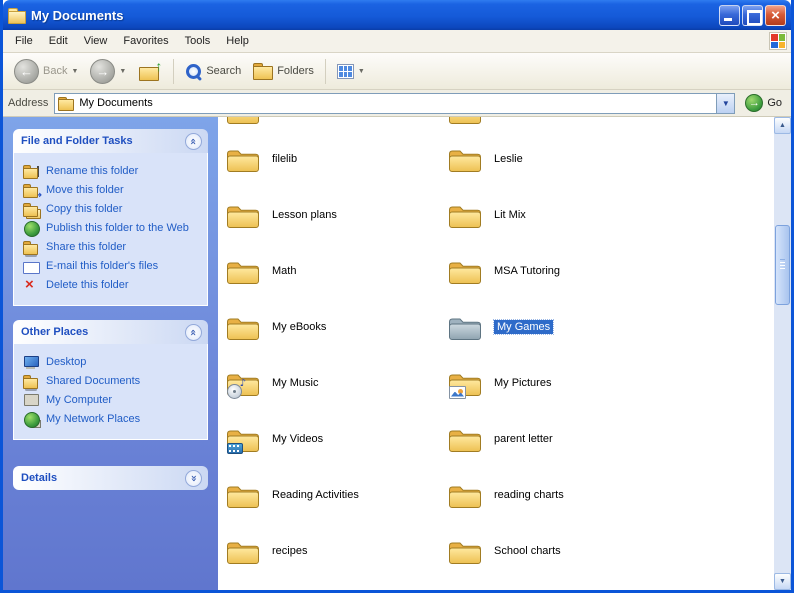 The image size is (794, 593). Describe the element at coordinates (110, 141) in the screenshot. I see `file-tasks-header: File and Folder Tasks` at that location.